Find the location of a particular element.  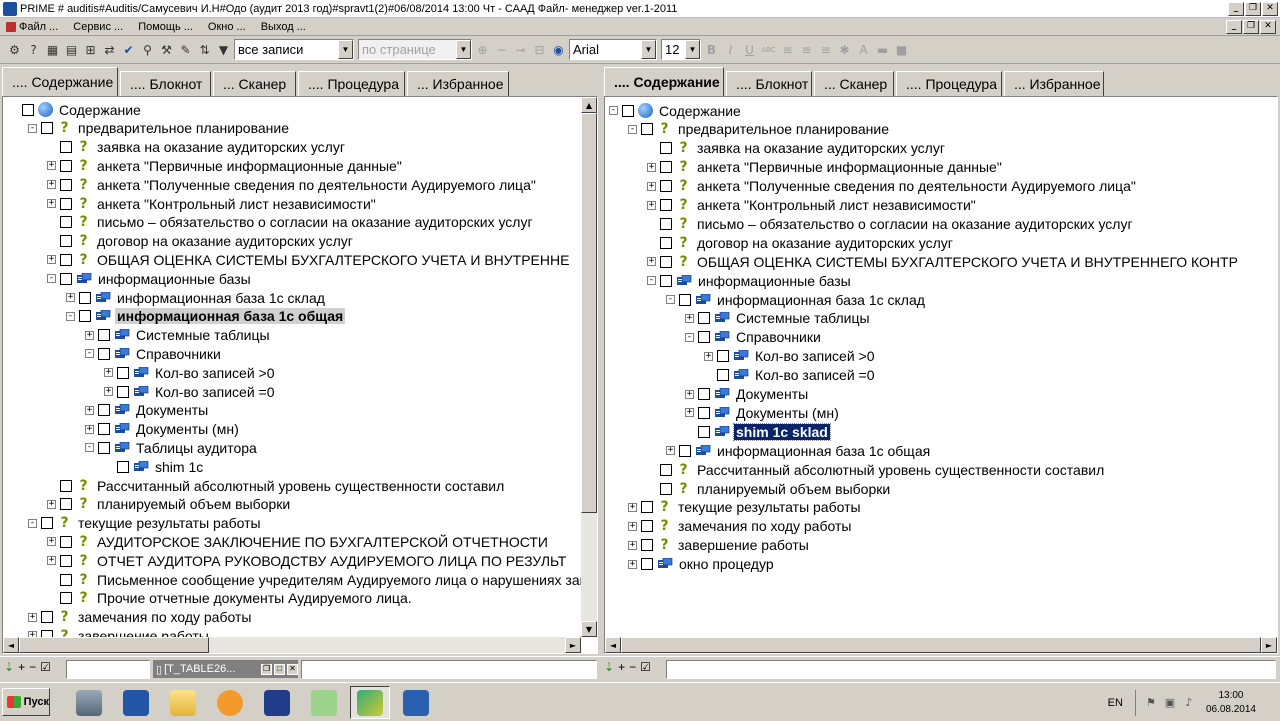

left-check-button: ☑ is located at coordinates (45, 667).